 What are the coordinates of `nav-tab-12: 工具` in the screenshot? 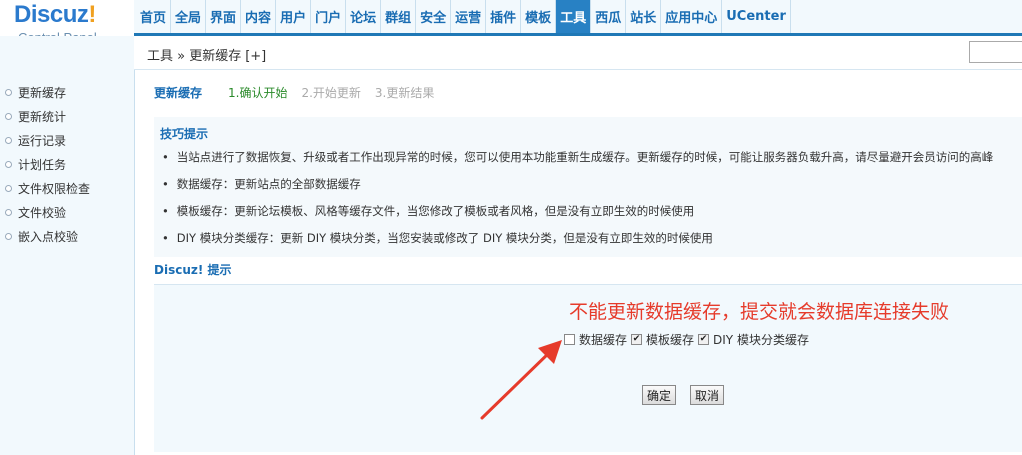 It's located at (574, 16).